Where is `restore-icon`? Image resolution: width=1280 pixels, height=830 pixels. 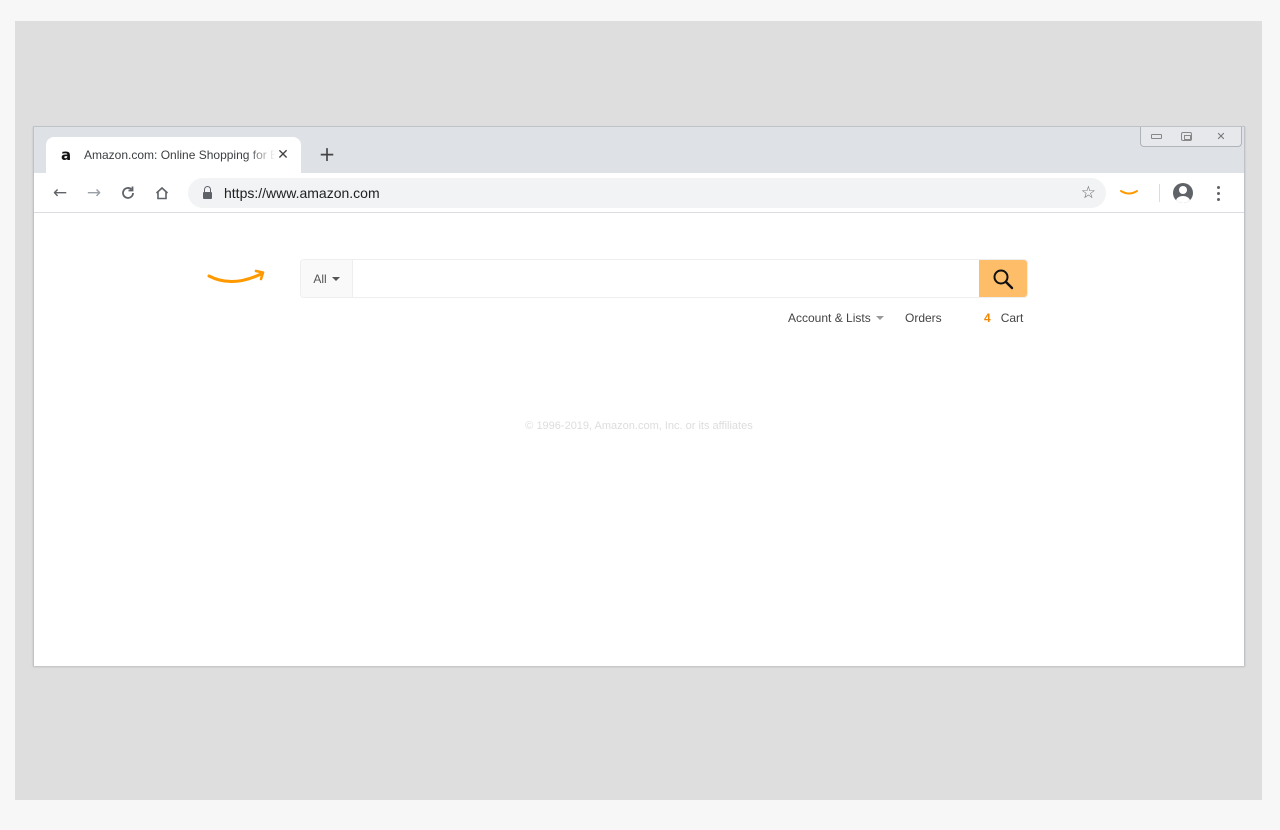 restore-icon is located at coordinates (1186, 136).